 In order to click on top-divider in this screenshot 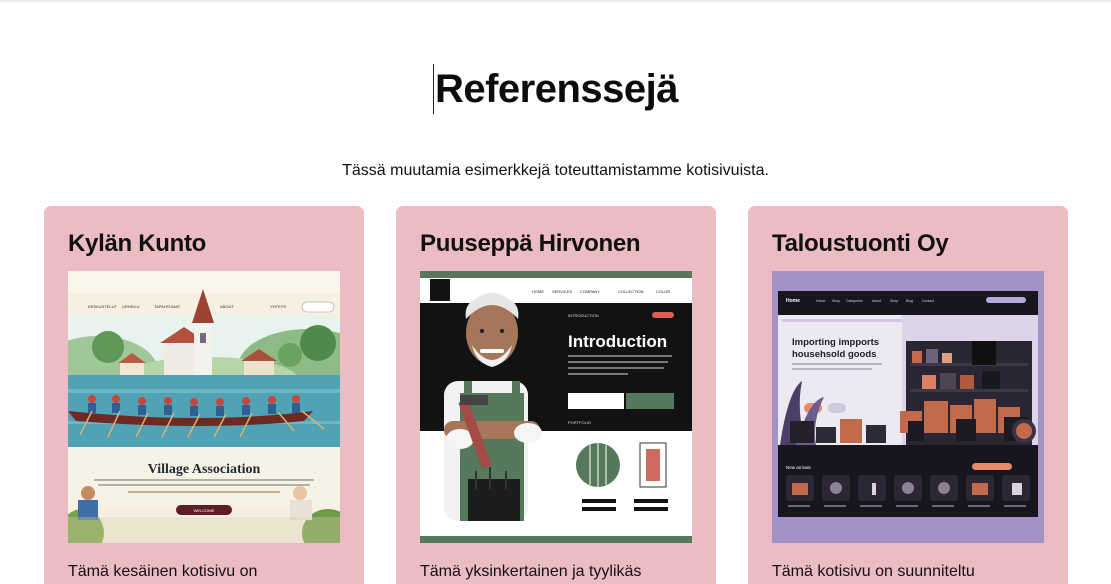, I will do `click(555, 1)`.